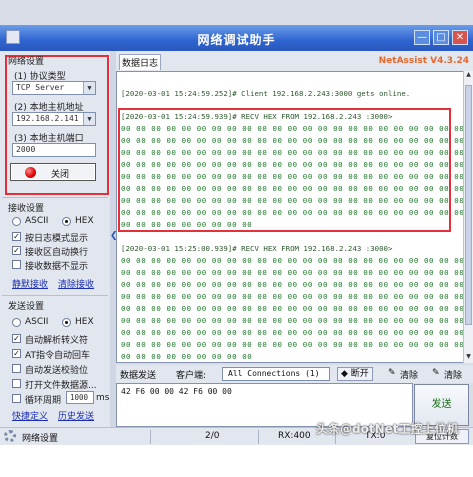 Image resolution: width=473 pixels, height=477 pixels. I want to click on watermark: 头条@dotNet工控上位机, so click(387, 429).